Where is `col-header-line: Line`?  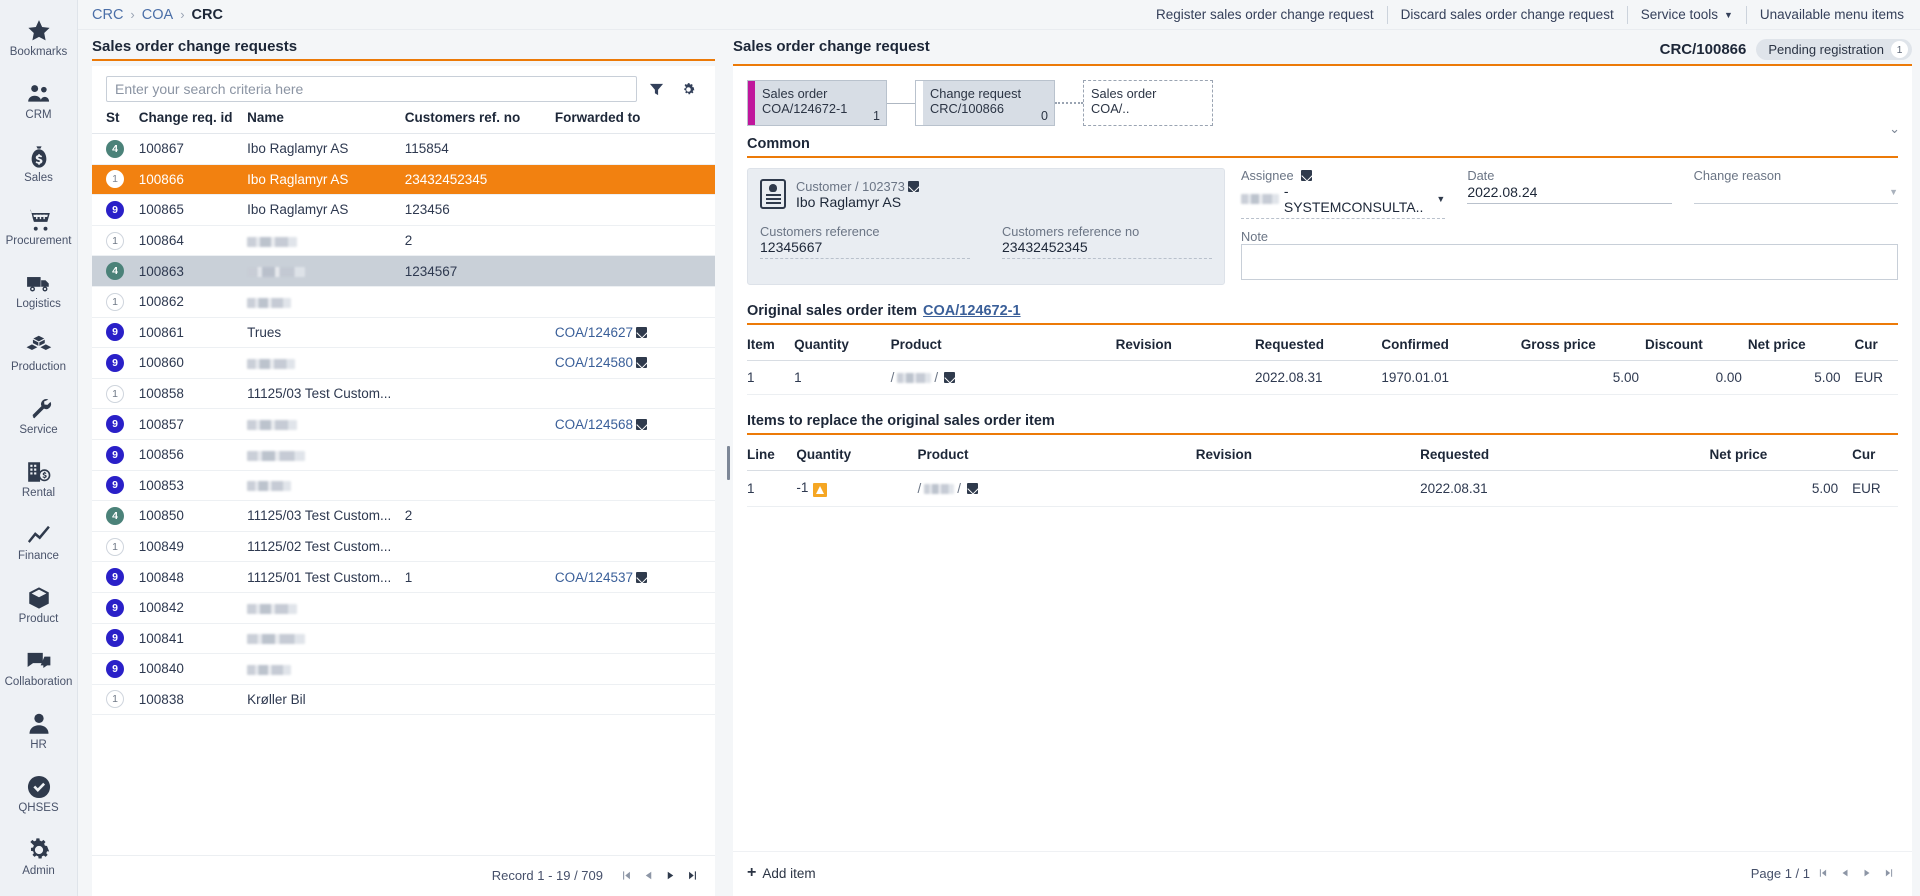 col-header-line: Line is located at coordinates (772, 456).